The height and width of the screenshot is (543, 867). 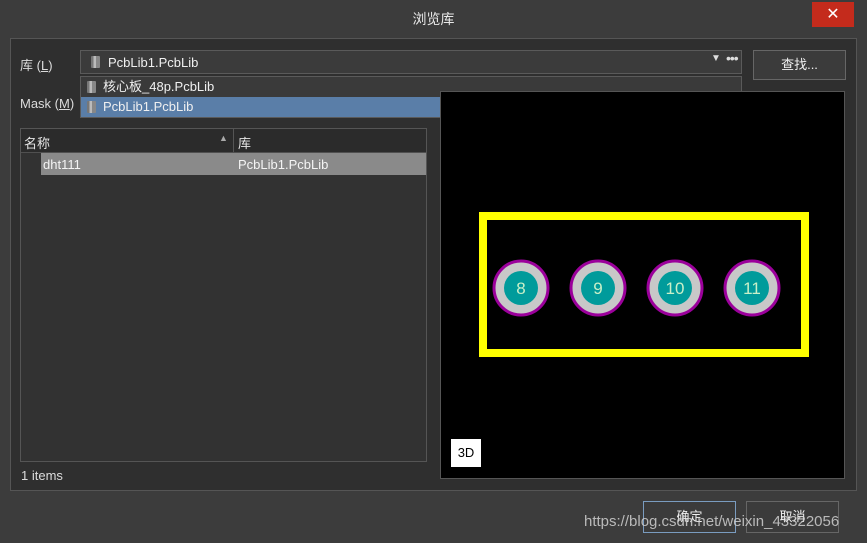 I want to click on watermark: https://blog.csdn.net/weixin_43322056, so click(x=712, y=521).